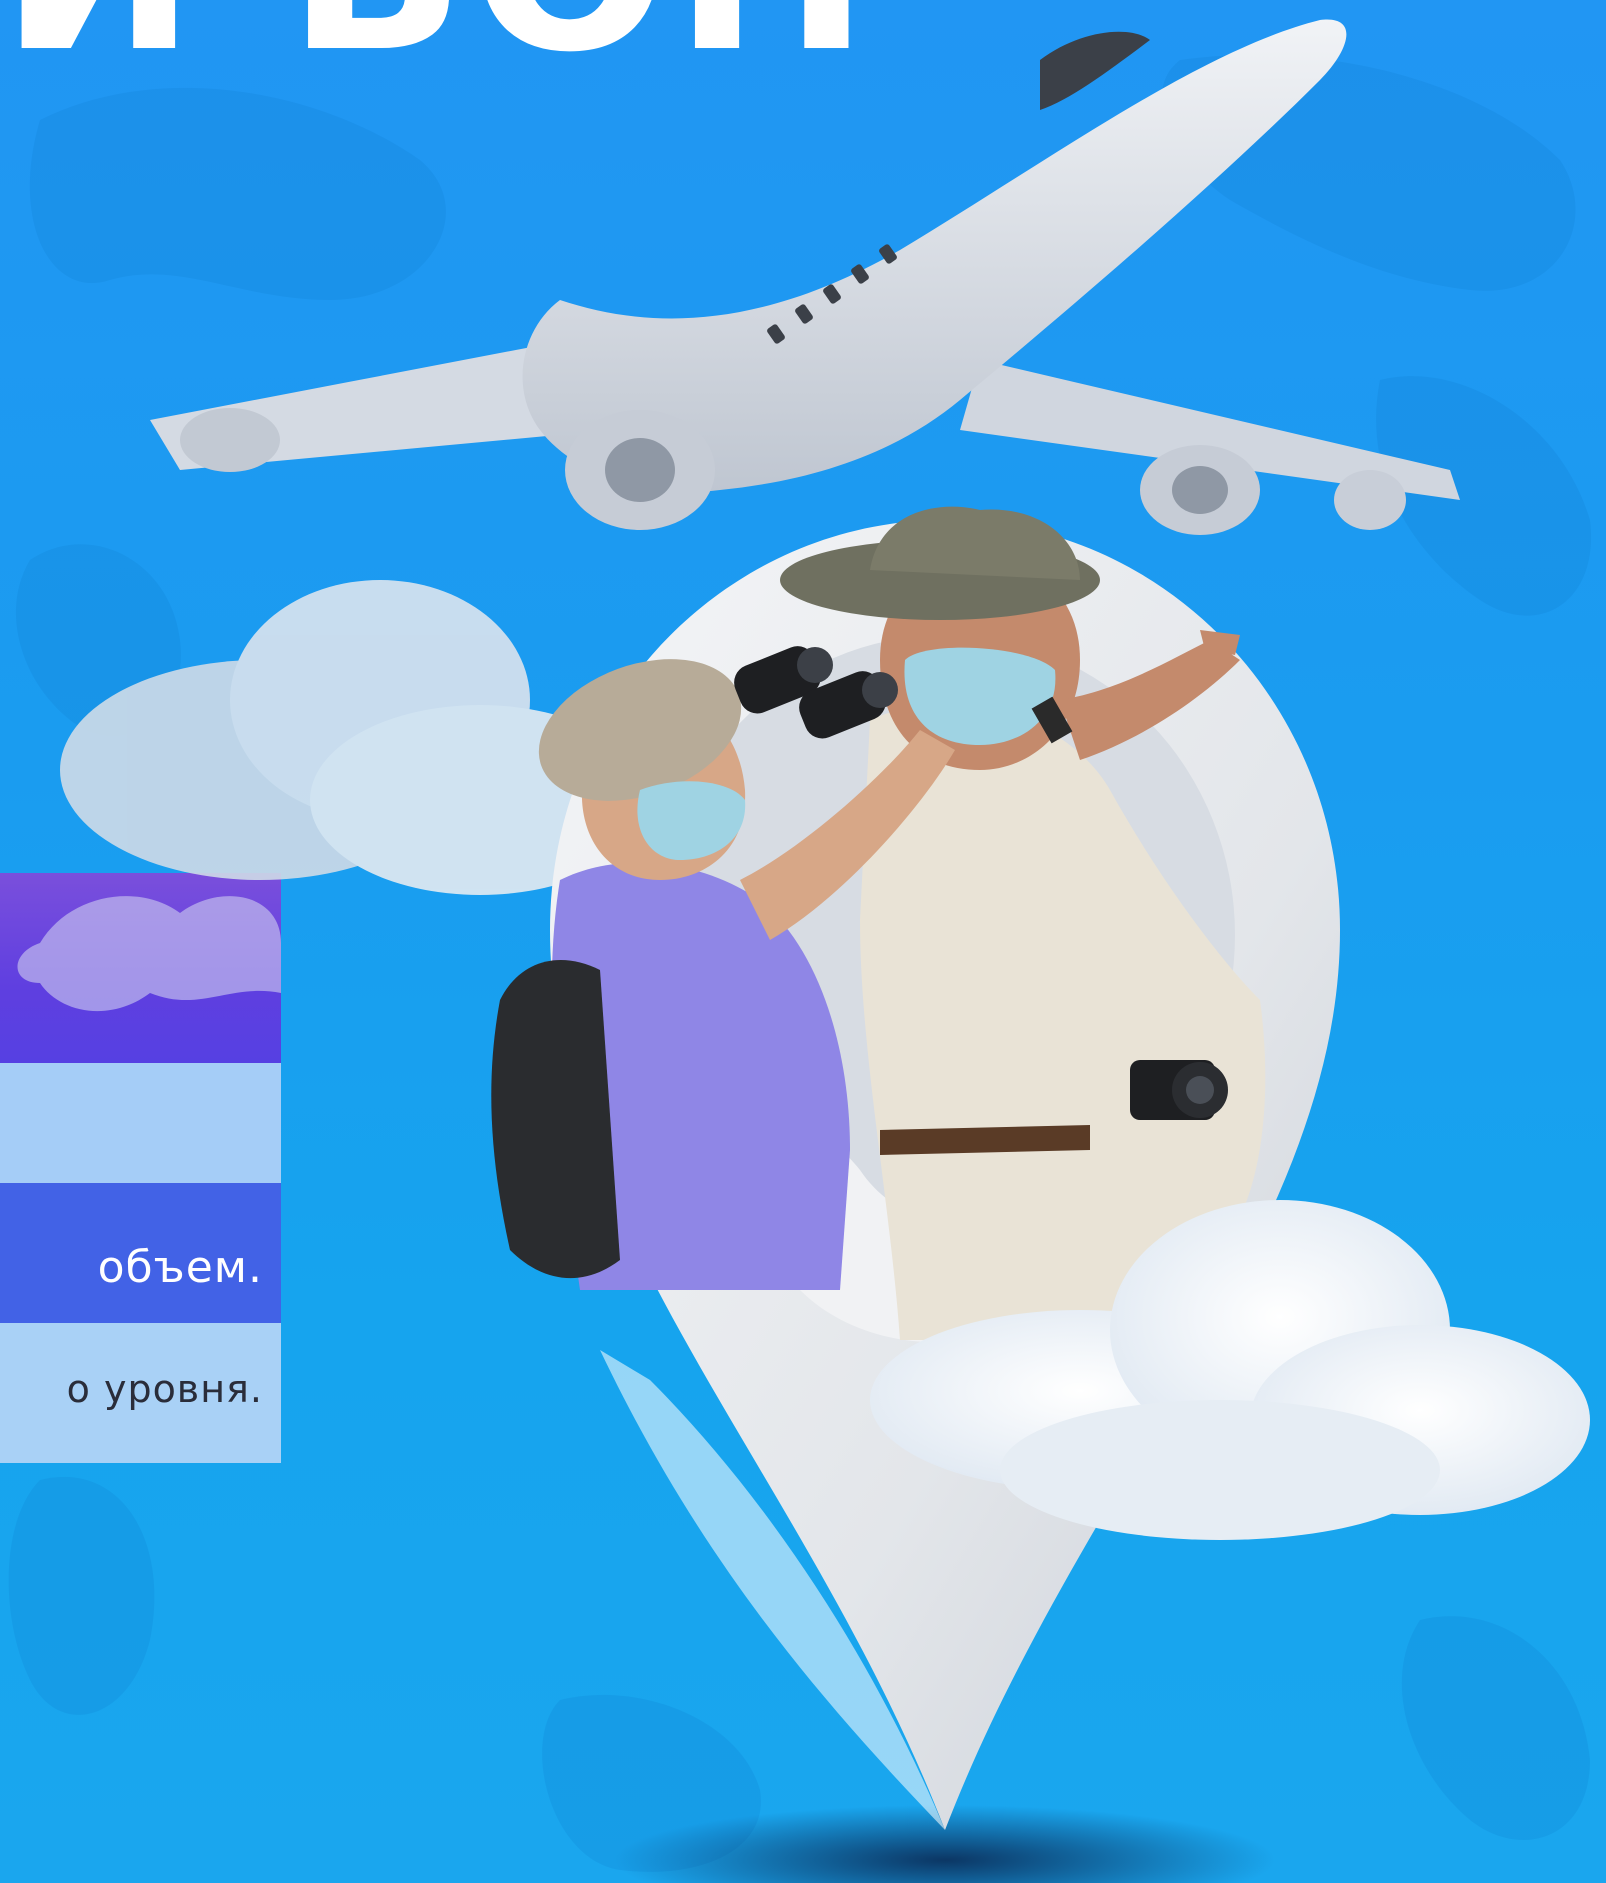 The width and height of the screenshot is (1606, 1883). I want to click on camera-icon, so click(1179, 1090).